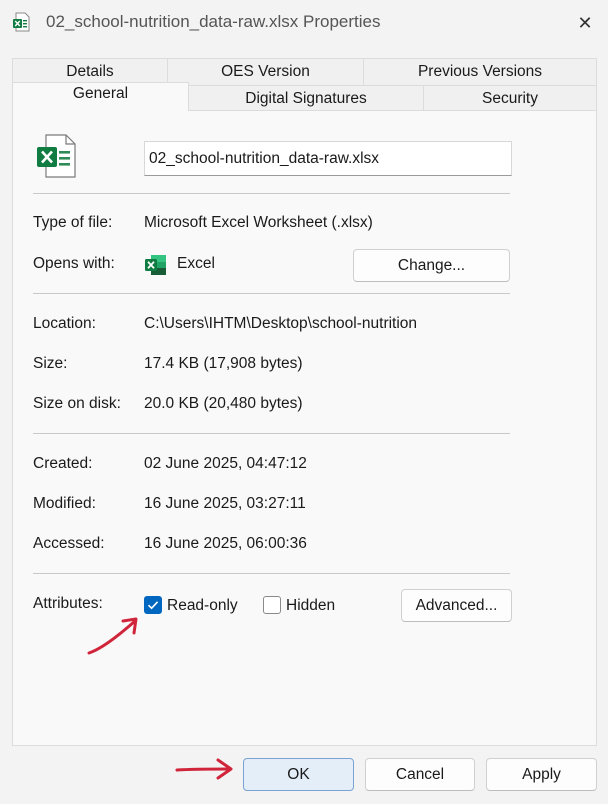  Describe the element at coordinates (64, 323) in the screenshot. I see `location-label: Location:` at that location.